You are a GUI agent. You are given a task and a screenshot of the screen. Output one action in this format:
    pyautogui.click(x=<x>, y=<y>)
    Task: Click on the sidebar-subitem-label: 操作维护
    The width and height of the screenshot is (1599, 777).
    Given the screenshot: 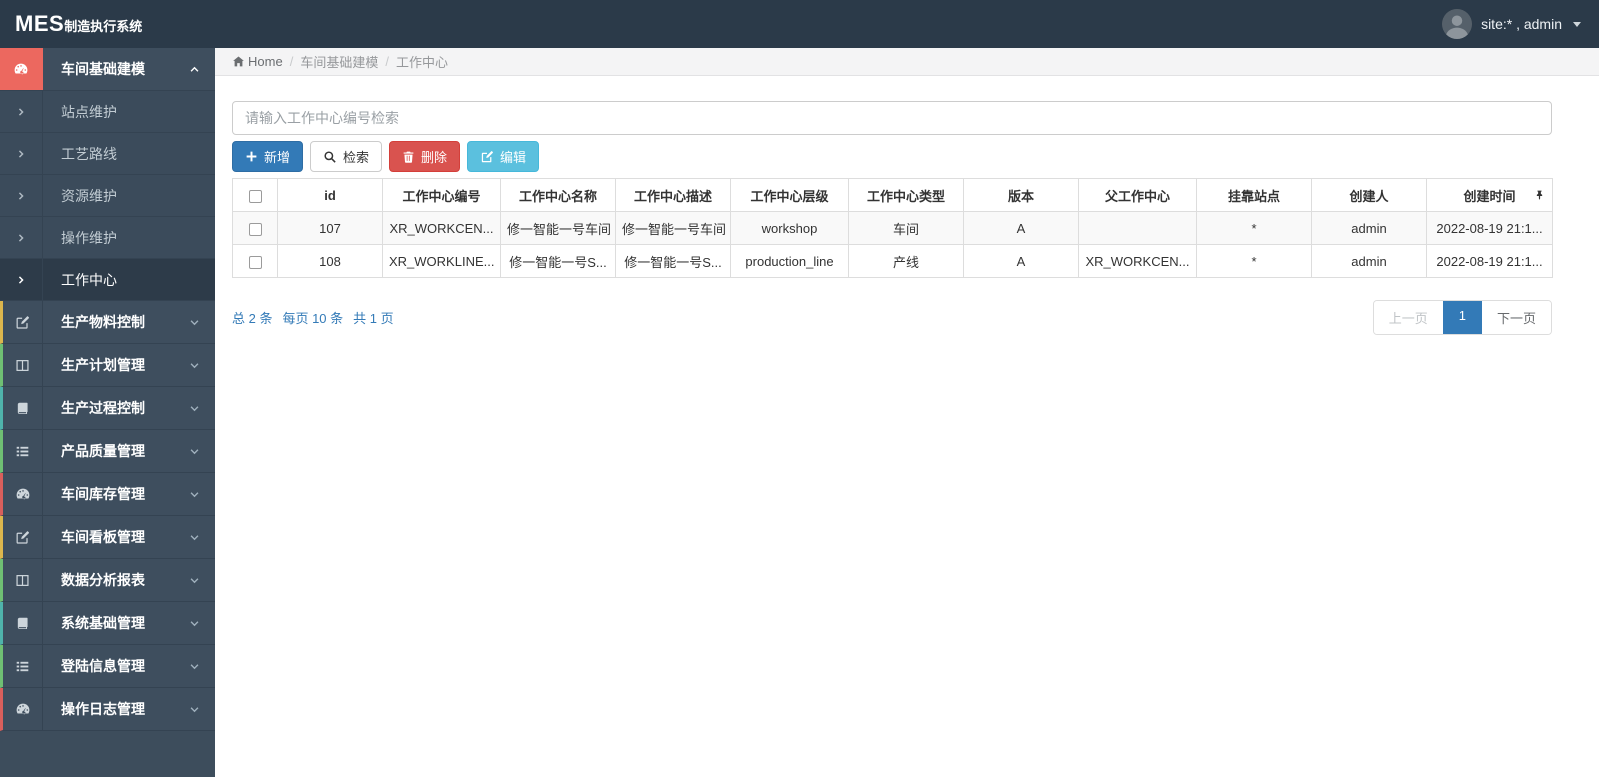 What is the action you would take?
    pyautogui.click(x=89, y=237)
    